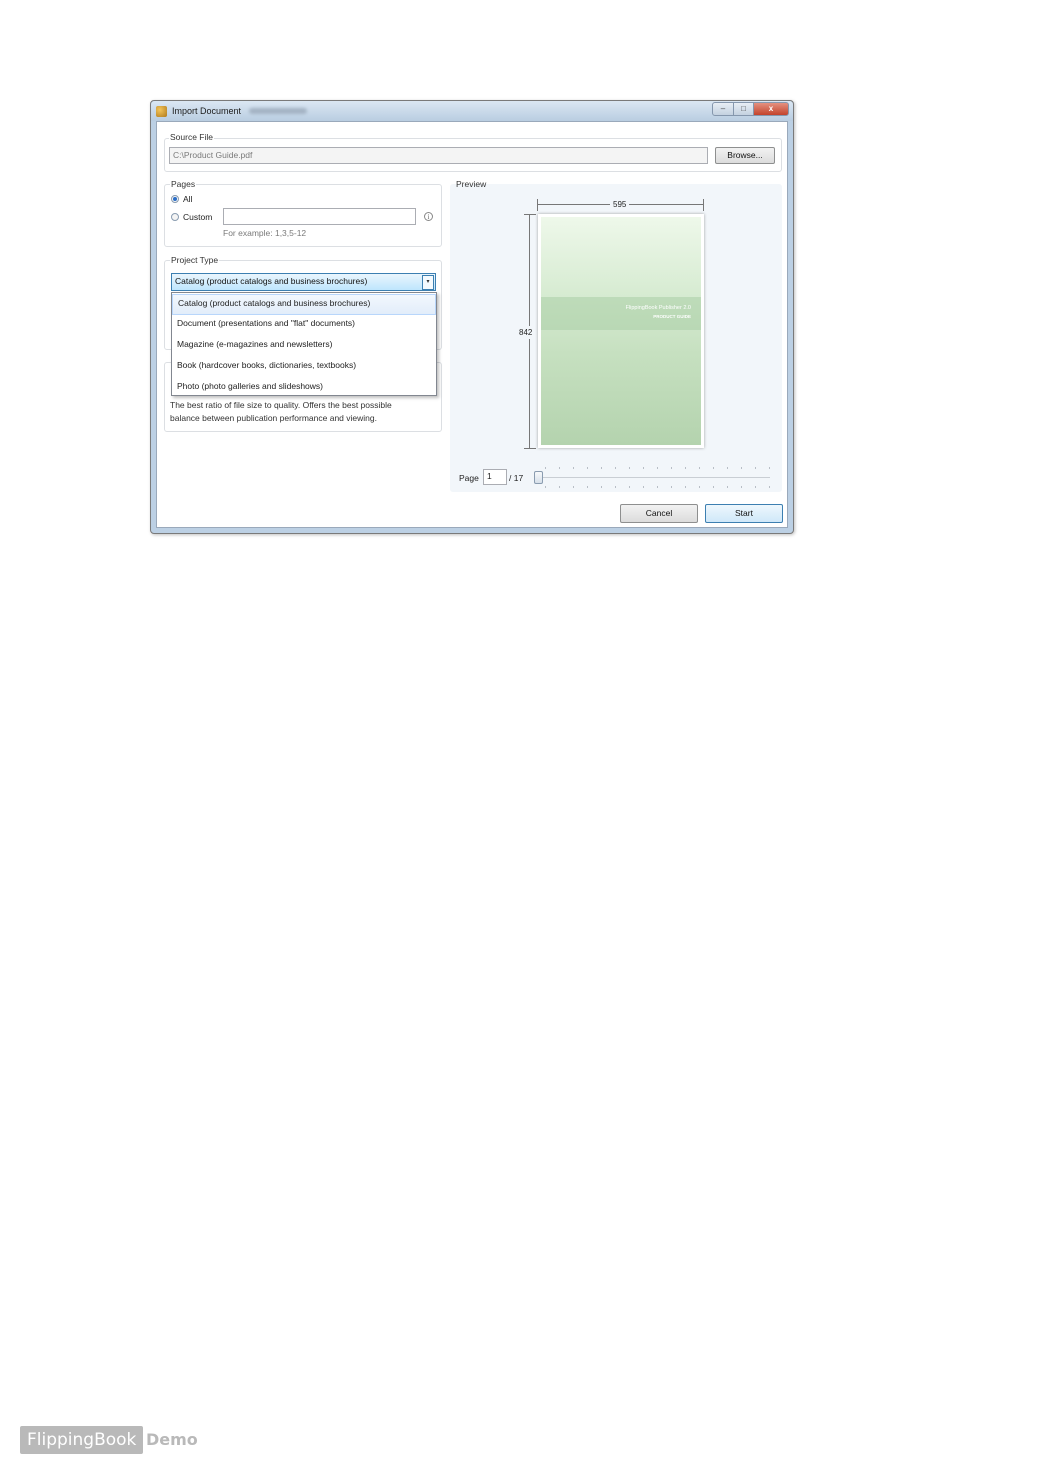 The height and width of the screenshot is (1473, 1040). Describe the element at coordinates (658, 308) in the screenshot. I see `cover-brand-text: FlippingBook Publisher 2.0` at that location.